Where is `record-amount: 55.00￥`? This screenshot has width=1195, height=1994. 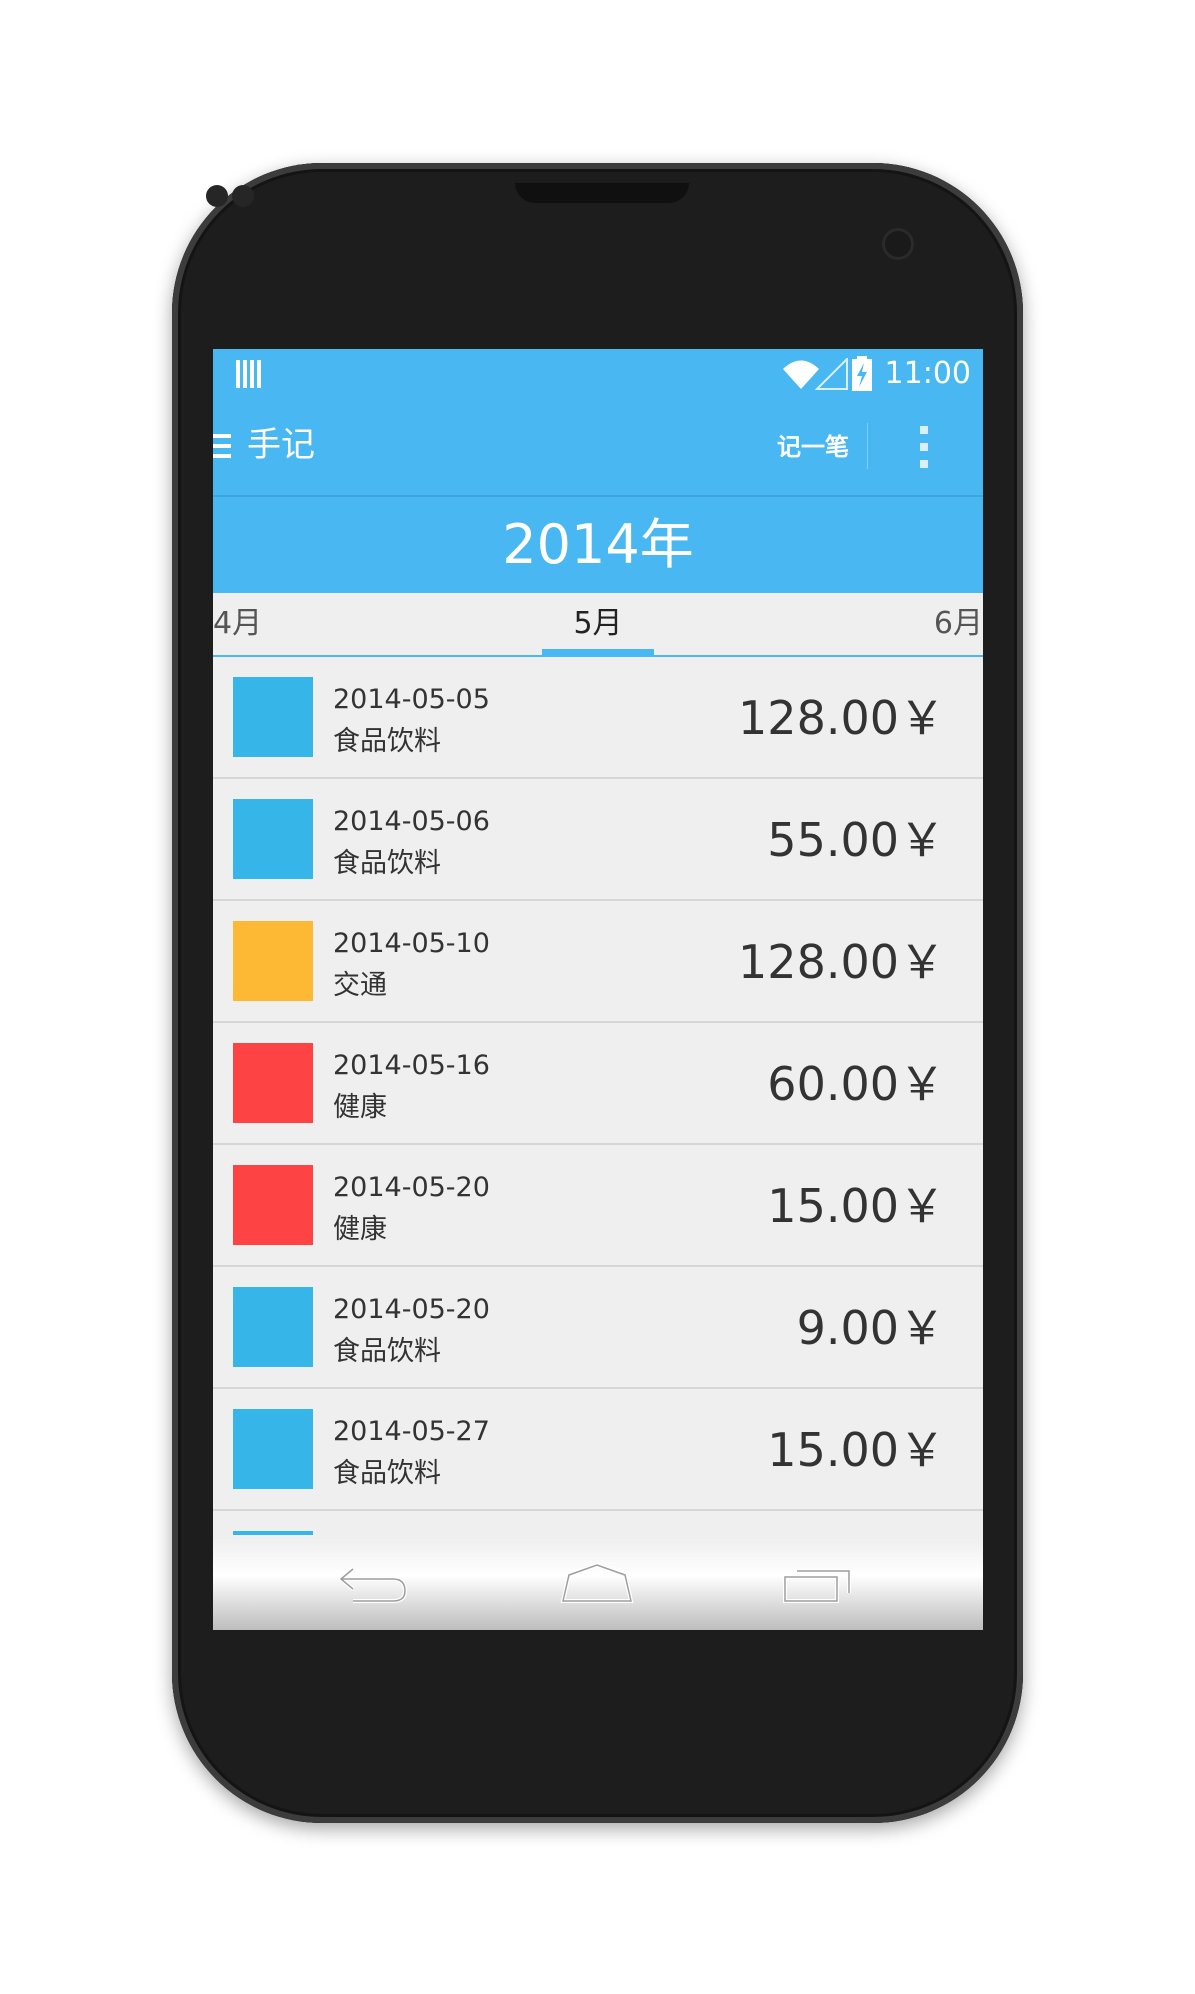 record-amount: 55.00￥ is located at coordinates (856, 840).